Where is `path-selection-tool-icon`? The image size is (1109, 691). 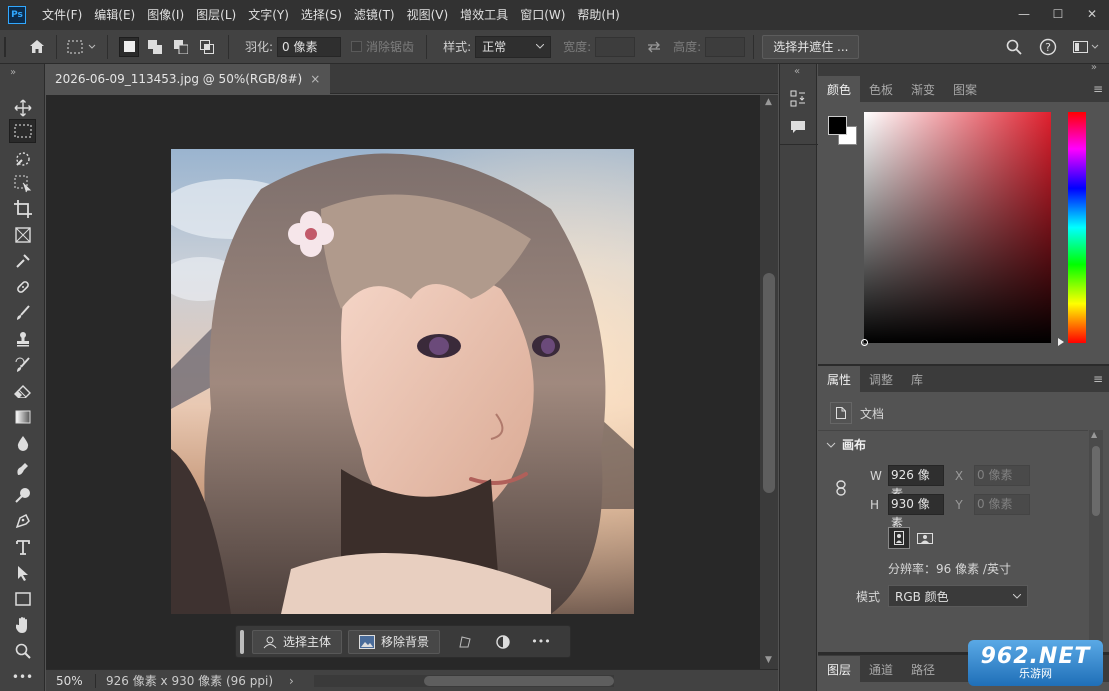
path-selection-tool-icon is located at coordinates (22, 573).